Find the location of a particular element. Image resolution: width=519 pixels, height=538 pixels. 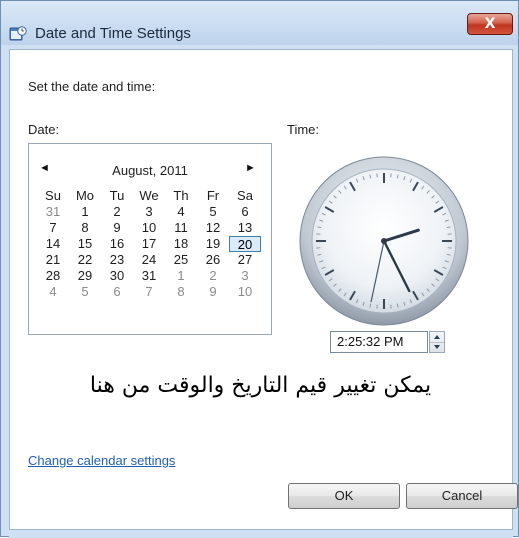

calendar-day: 18 is located at coordinates (181, 244).